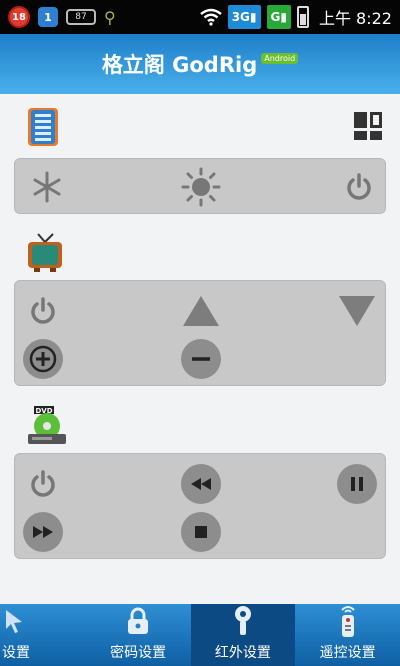 The height and width of the screenshot is (666, 400). I want to click on lock-icon, so click(138, 621).